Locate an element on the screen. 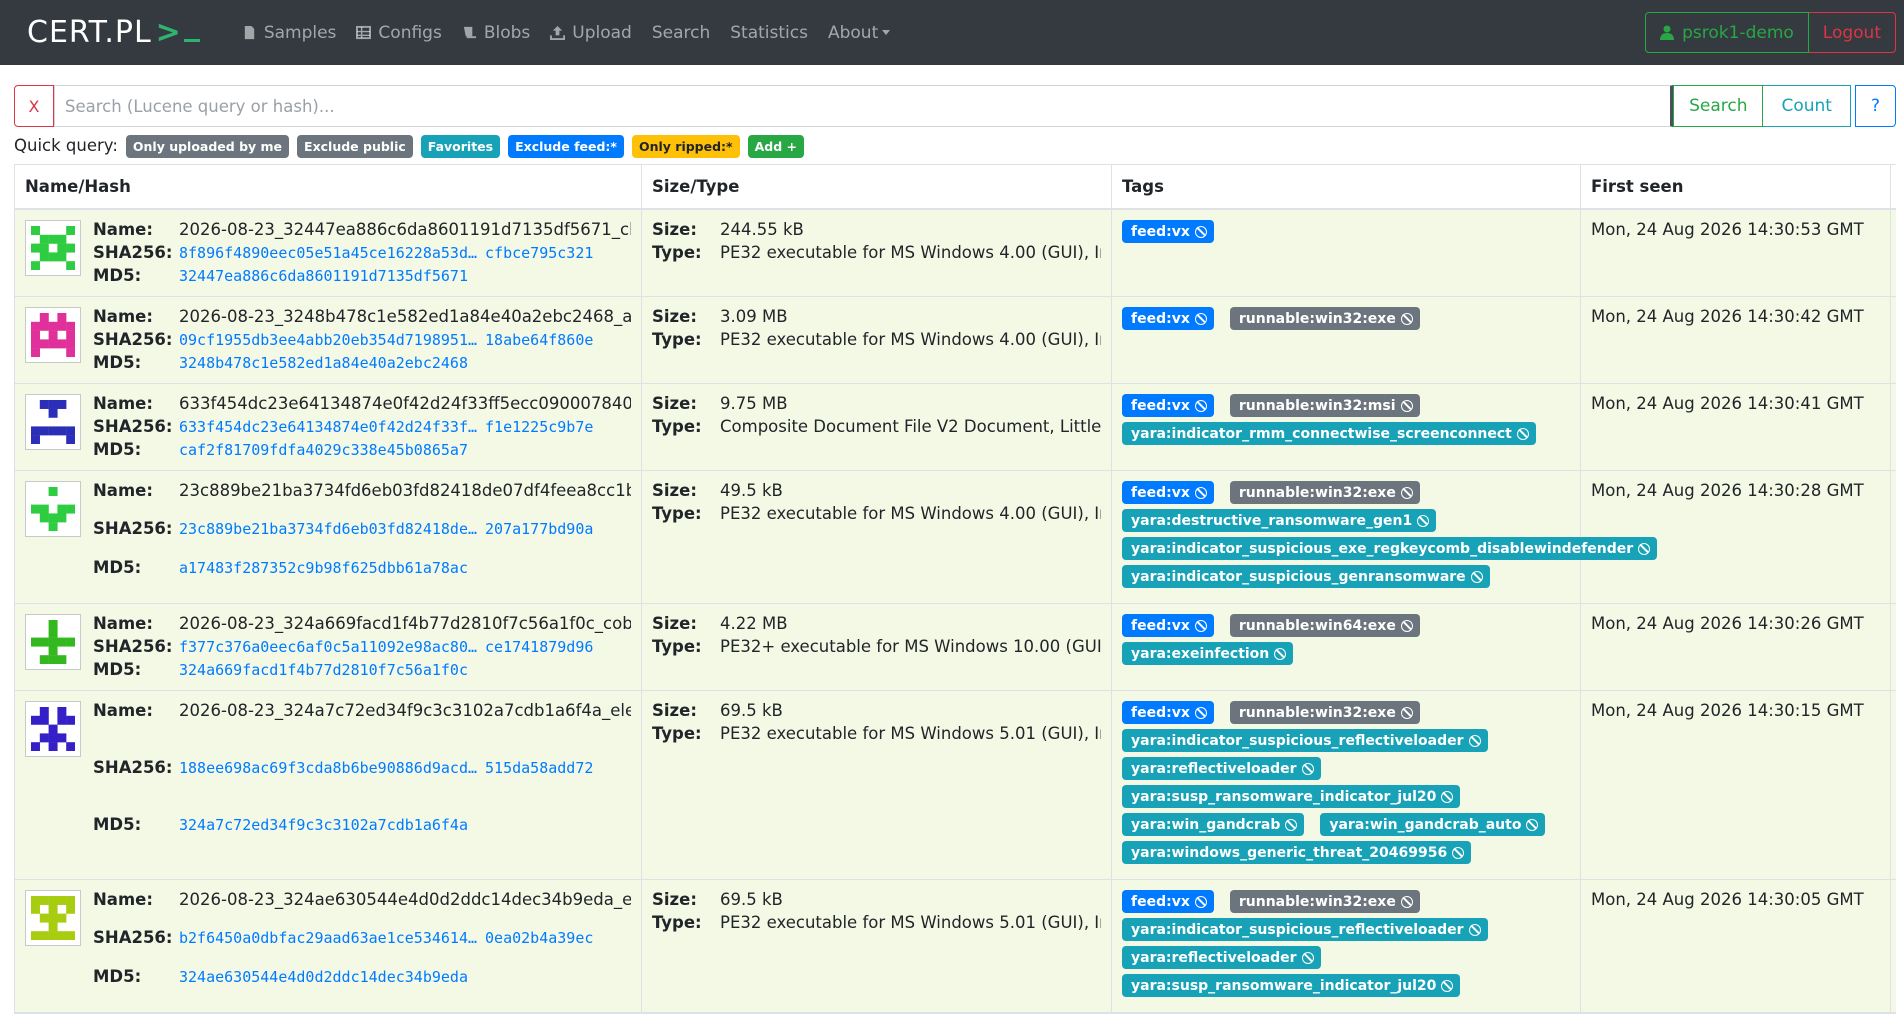 Image resolution: width=1904 pixels, height=1014 pixels. sha256-suffix-link: cfbce795c321 is located at coordinates (539, 253).